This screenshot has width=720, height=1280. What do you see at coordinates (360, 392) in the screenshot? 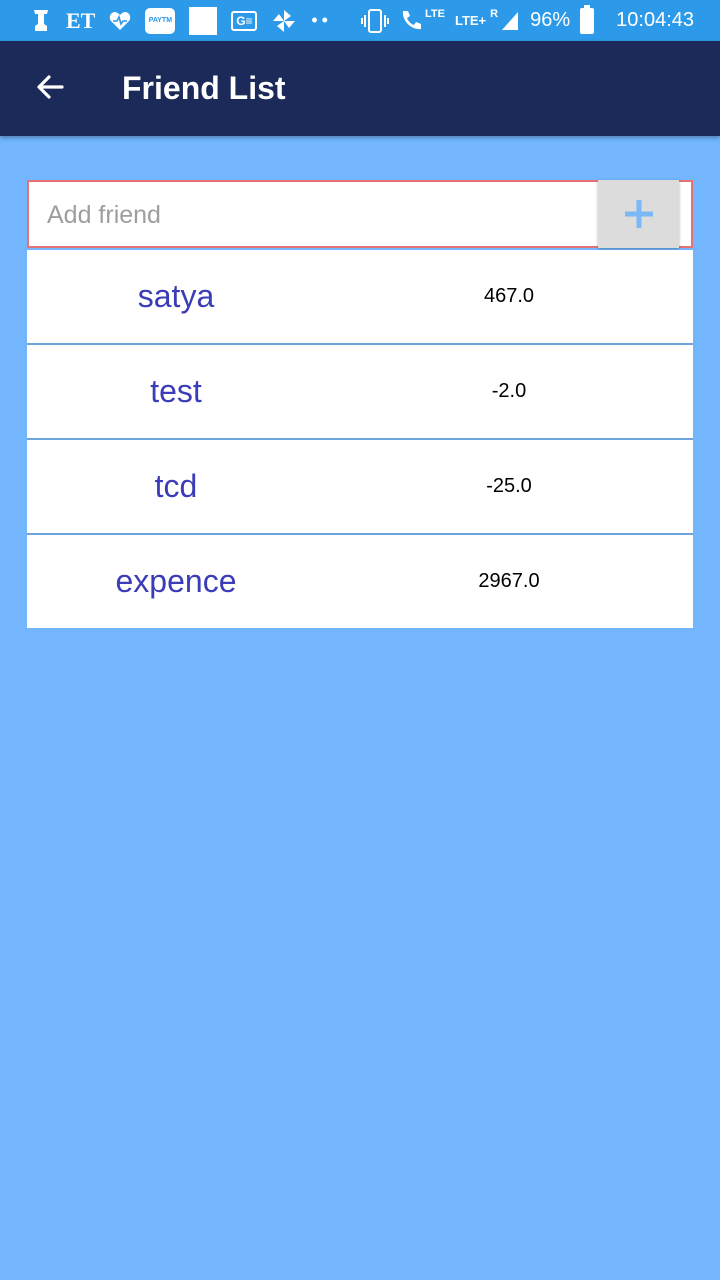
I see `friend-row: test -2.0` at bounding box center [360, 392].